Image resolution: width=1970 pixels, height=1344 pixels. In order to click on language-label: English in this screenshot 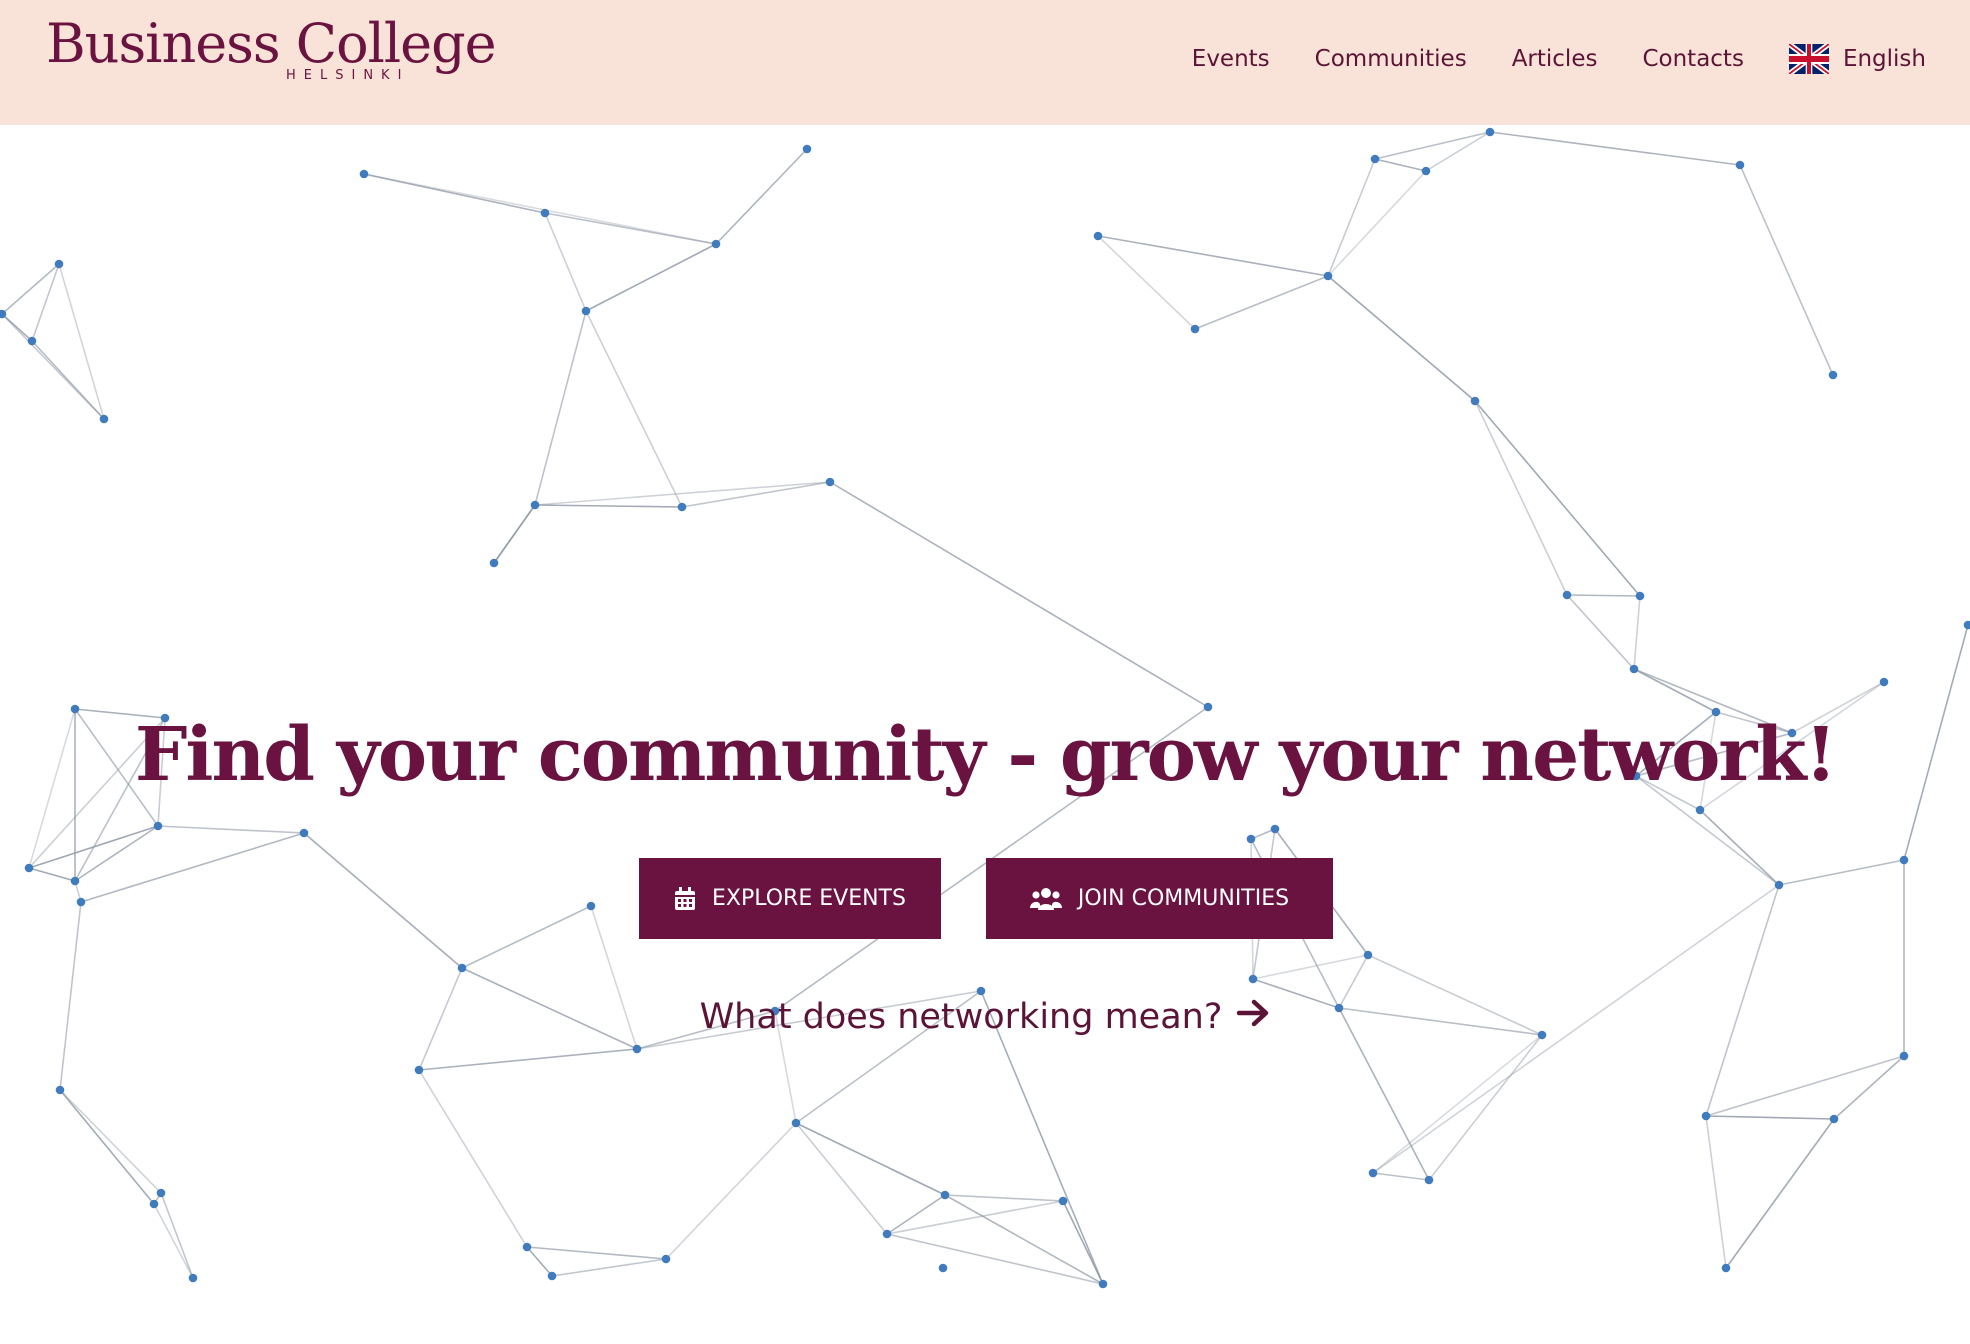, I will do `click(1884, 59)`.